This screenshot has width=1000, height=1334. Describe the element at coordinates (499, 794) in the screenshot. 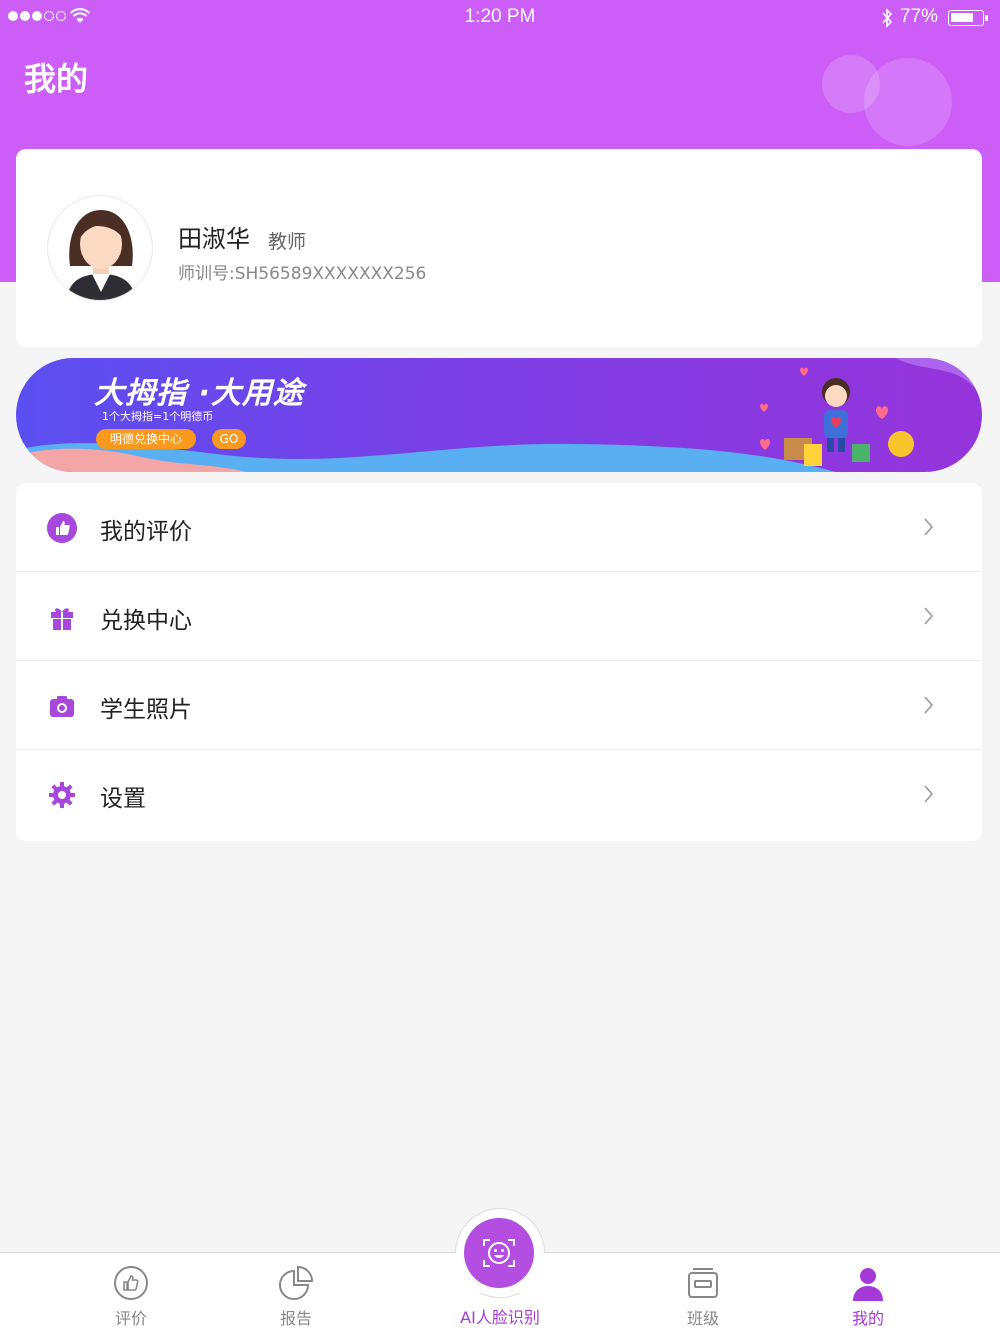

I see `menu-item-settings: 设置` at that location.